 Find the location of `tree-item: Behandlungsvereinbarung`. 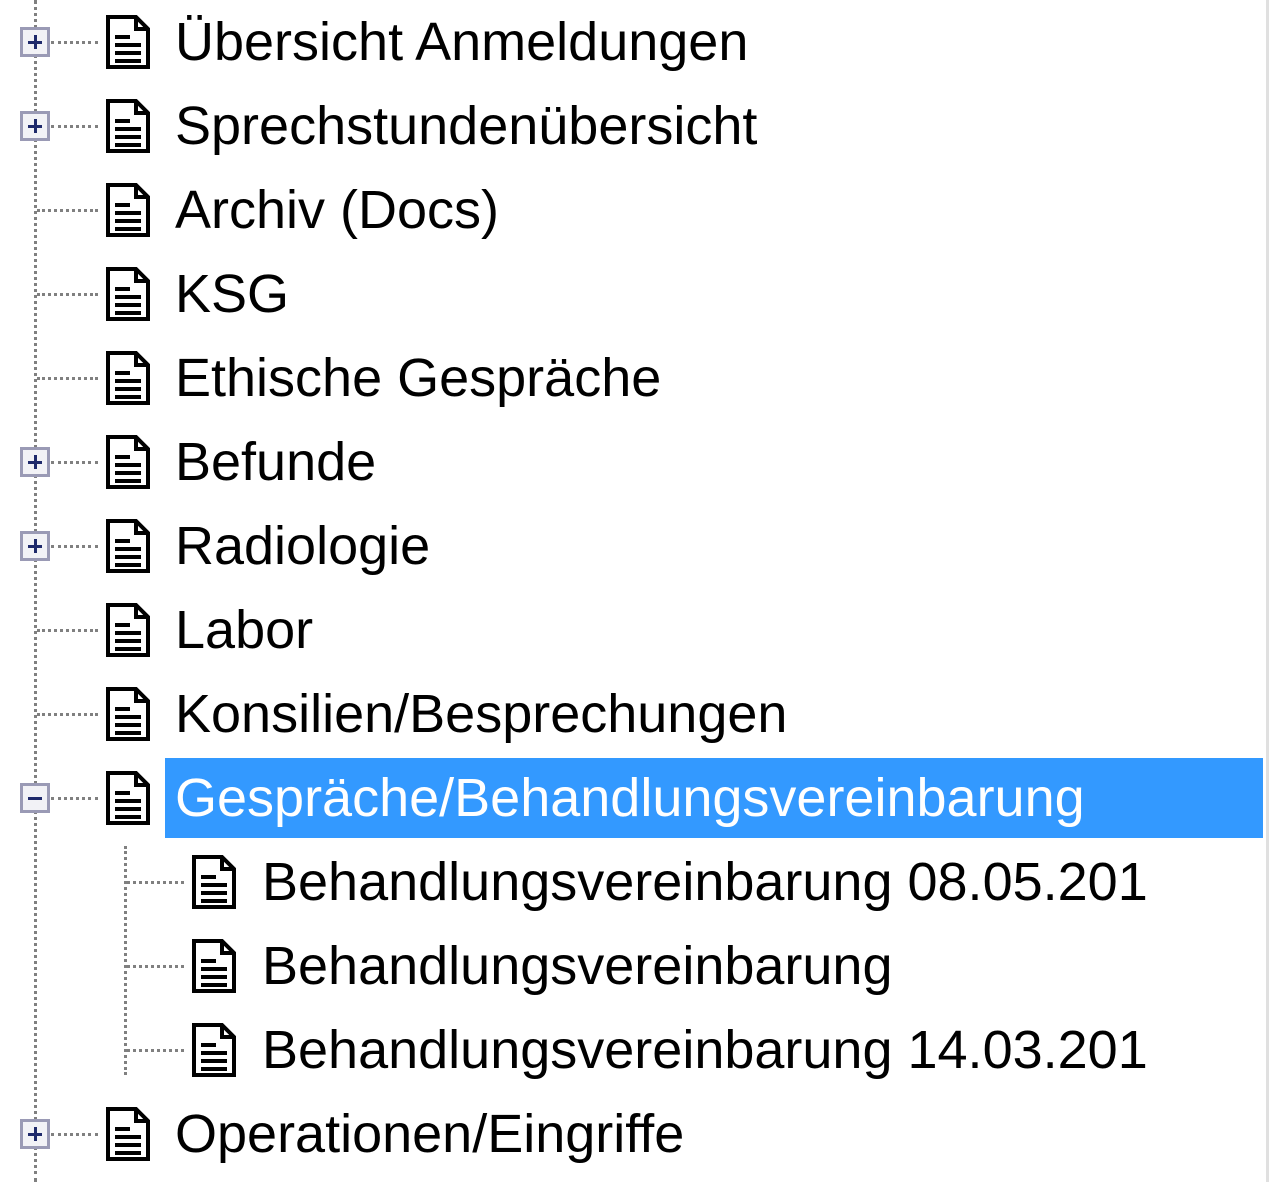

tree-item: Behandlungsvereinbarung is located at coordinates (634, 966).